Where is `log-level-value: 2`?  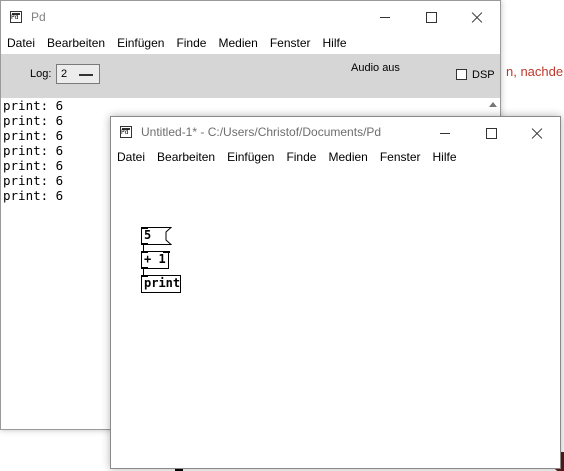
log-level-value: 2 is located at coordinates (64, 74).